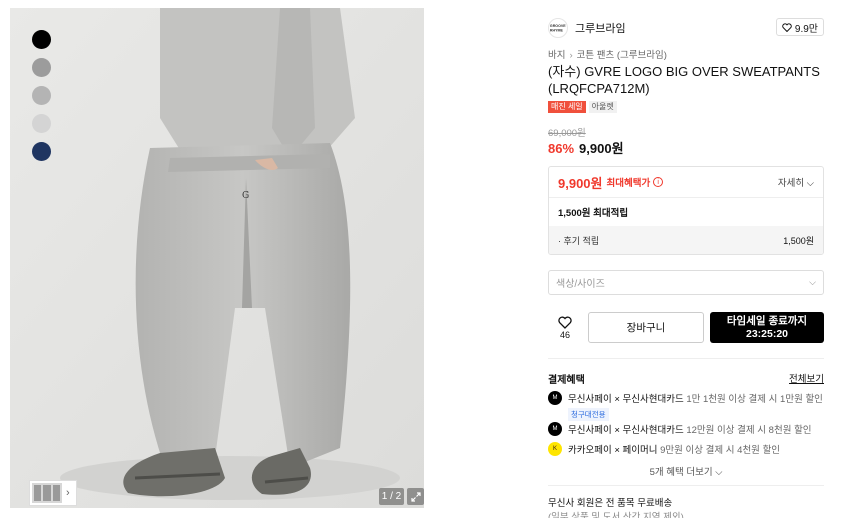 This screenshot has width=850, height=518. Describe the element at coordinates (754, 399) in the screenshot. I see `payment-benefit-desc: 1만 1천원 이상 결제 시 1만원 할인` at that location.